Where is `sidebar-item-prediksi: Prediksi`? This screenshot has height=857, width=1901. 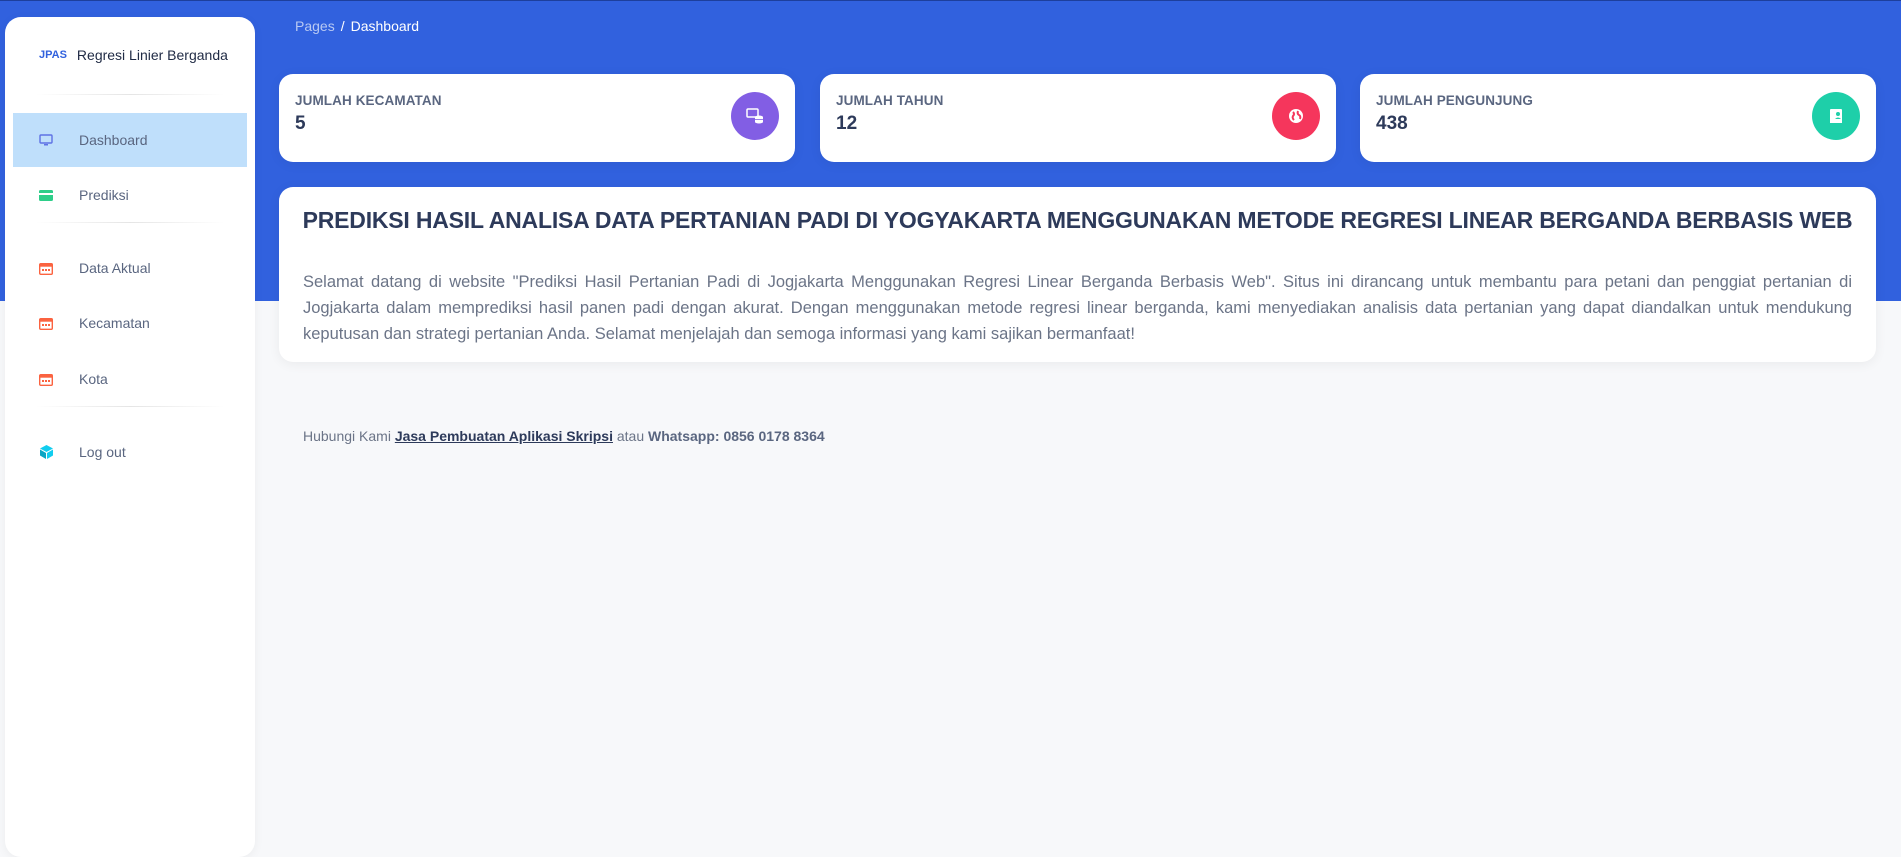
sidebar-item-prediksi: Prediksi is located at coordinates (131, 195).